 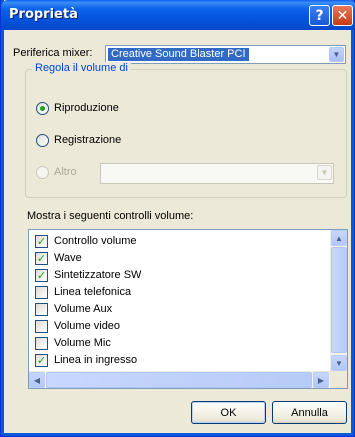 What do you see at coordinates (68, 258) in the screenshot?
I see `list-item-label: Wave` at bounding box center [68, 258].